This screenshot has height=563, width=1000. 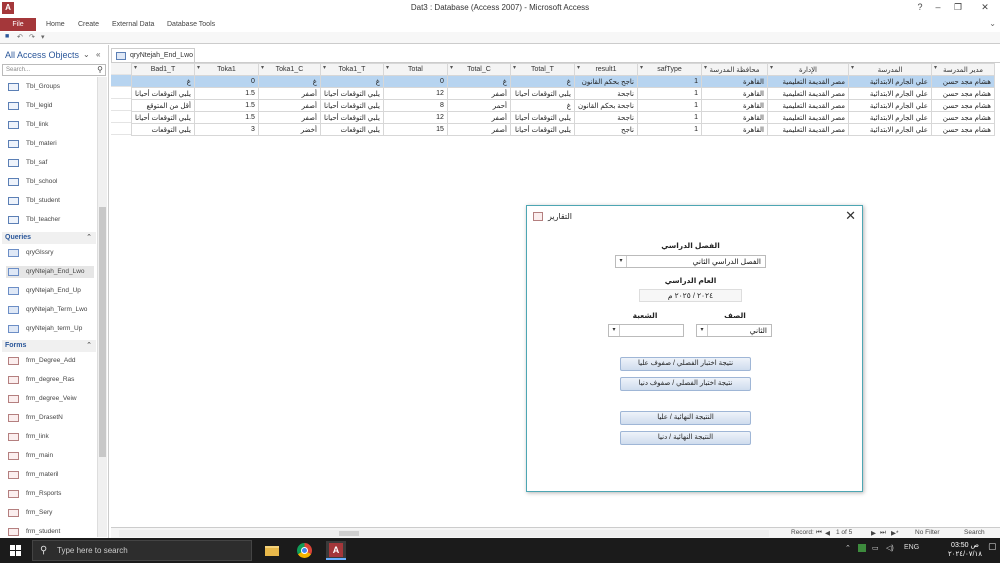 I want to click on table-cell: يلبي التوقعات, so click(x=163, y=129).